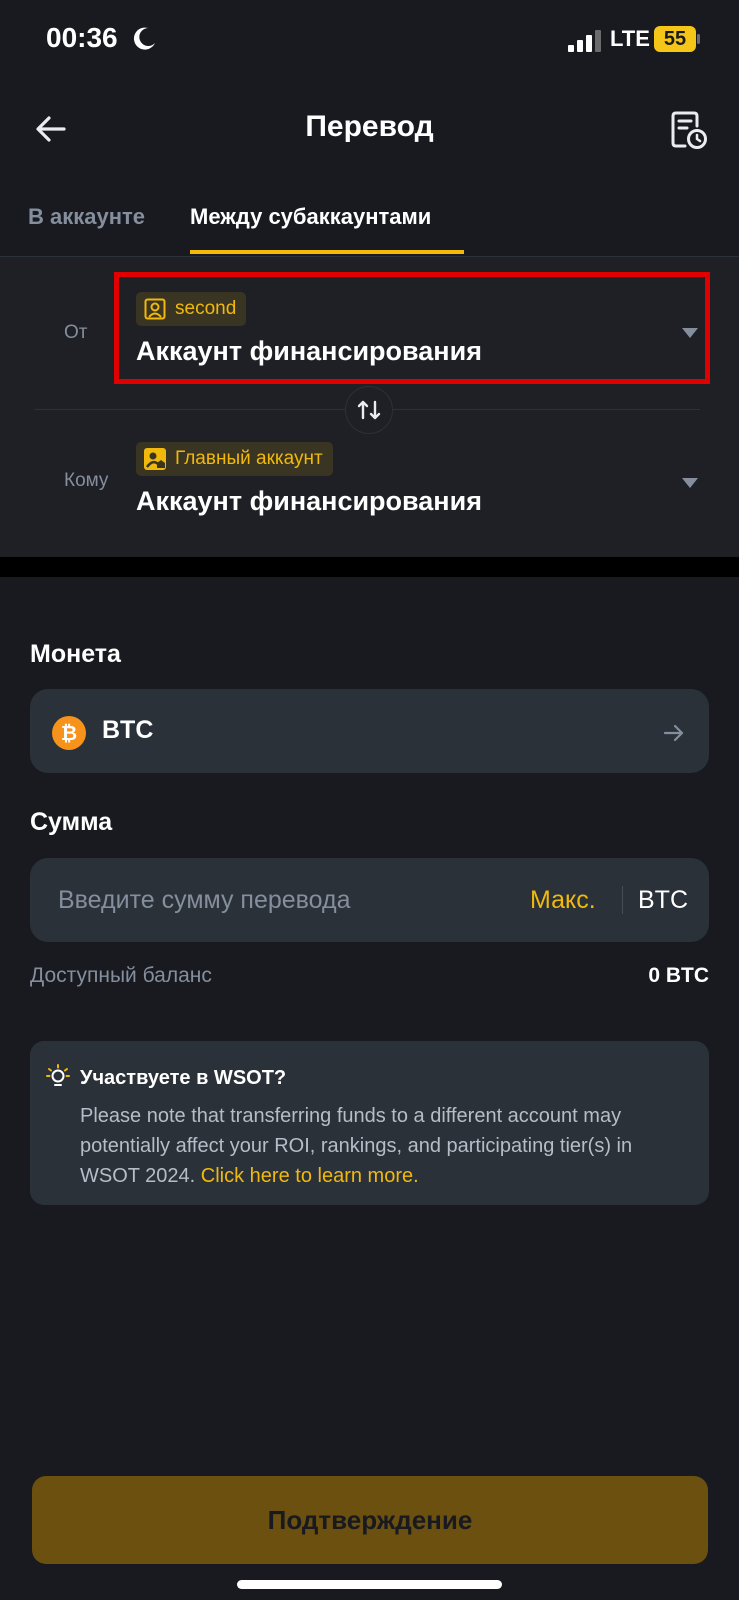 The width and height of the screenshot is (739, 1600). Describe the element at coordinates (310, 1176) in the screenshot. I see `learn-more-link: Click here to learn more.` at that location.